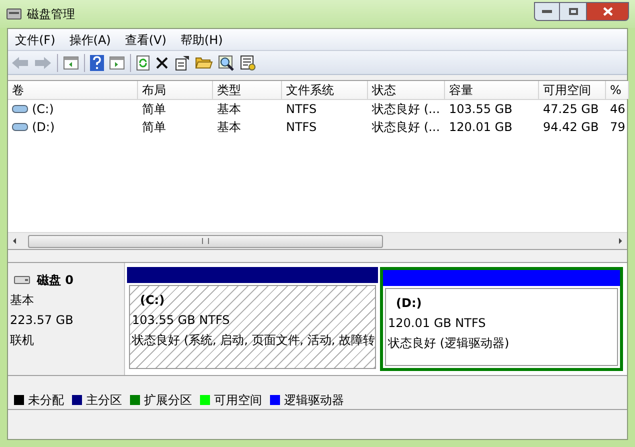  What do you see at coordinates (46, 400) in the screenshot?
I see `legend-label: 未分配` at bounding box center [46, 400].